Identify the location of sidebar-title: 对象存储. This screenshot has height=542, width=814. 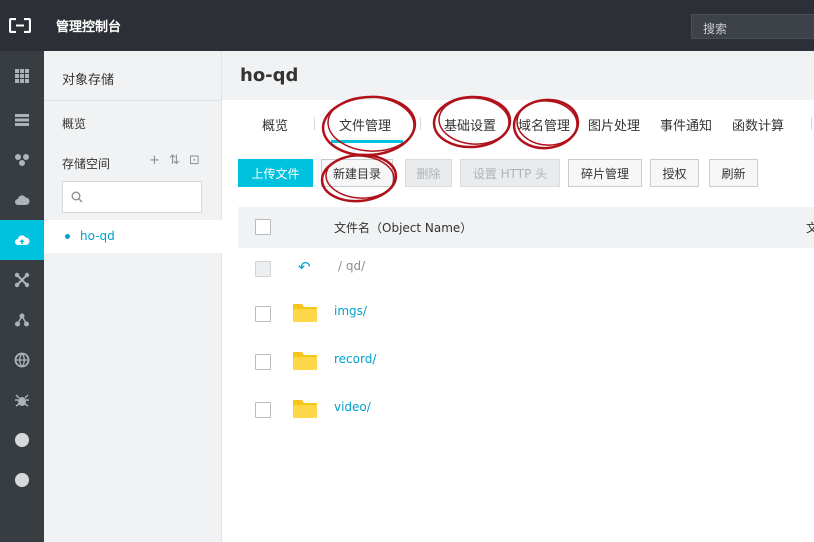
(88, 80).